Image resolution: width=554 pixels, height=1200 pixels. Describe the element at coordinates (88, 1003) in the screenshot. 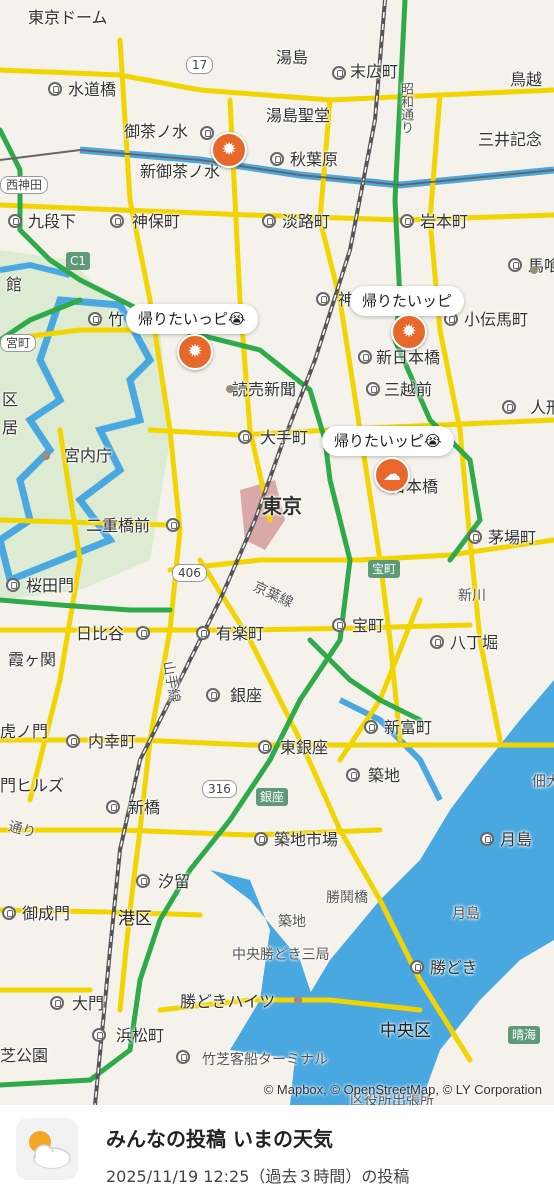

I see `station-label: 大門` at that location.